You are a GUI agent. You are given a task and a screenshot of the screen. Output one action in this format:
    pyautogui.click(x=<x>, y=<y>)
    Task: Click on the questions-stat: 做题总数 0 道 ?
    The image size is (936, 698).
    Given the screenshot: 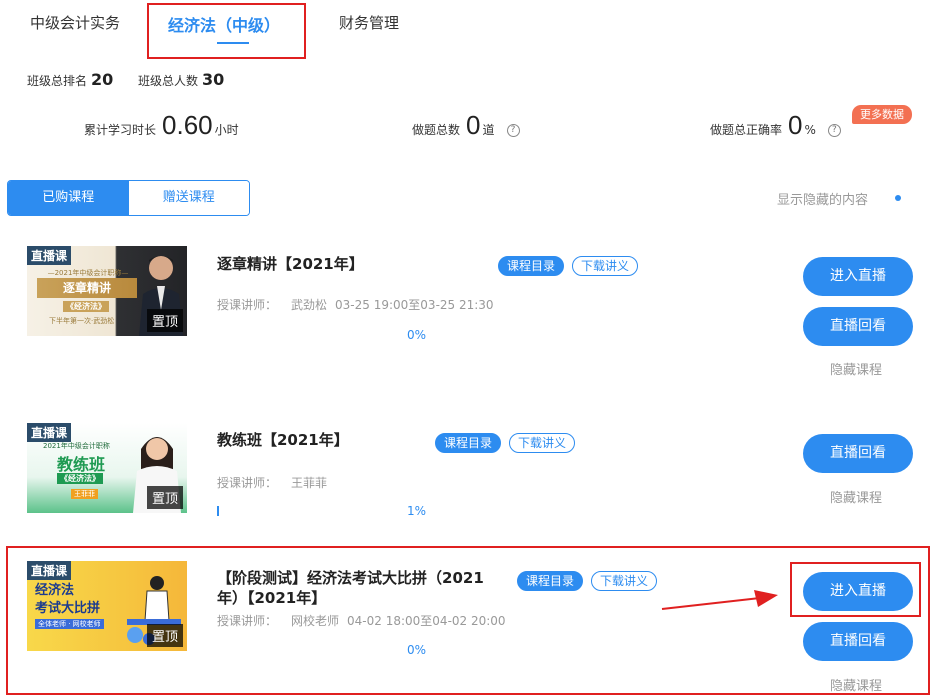 What is the action you would take?
    pyautogui.click(x=466, y=125)
    